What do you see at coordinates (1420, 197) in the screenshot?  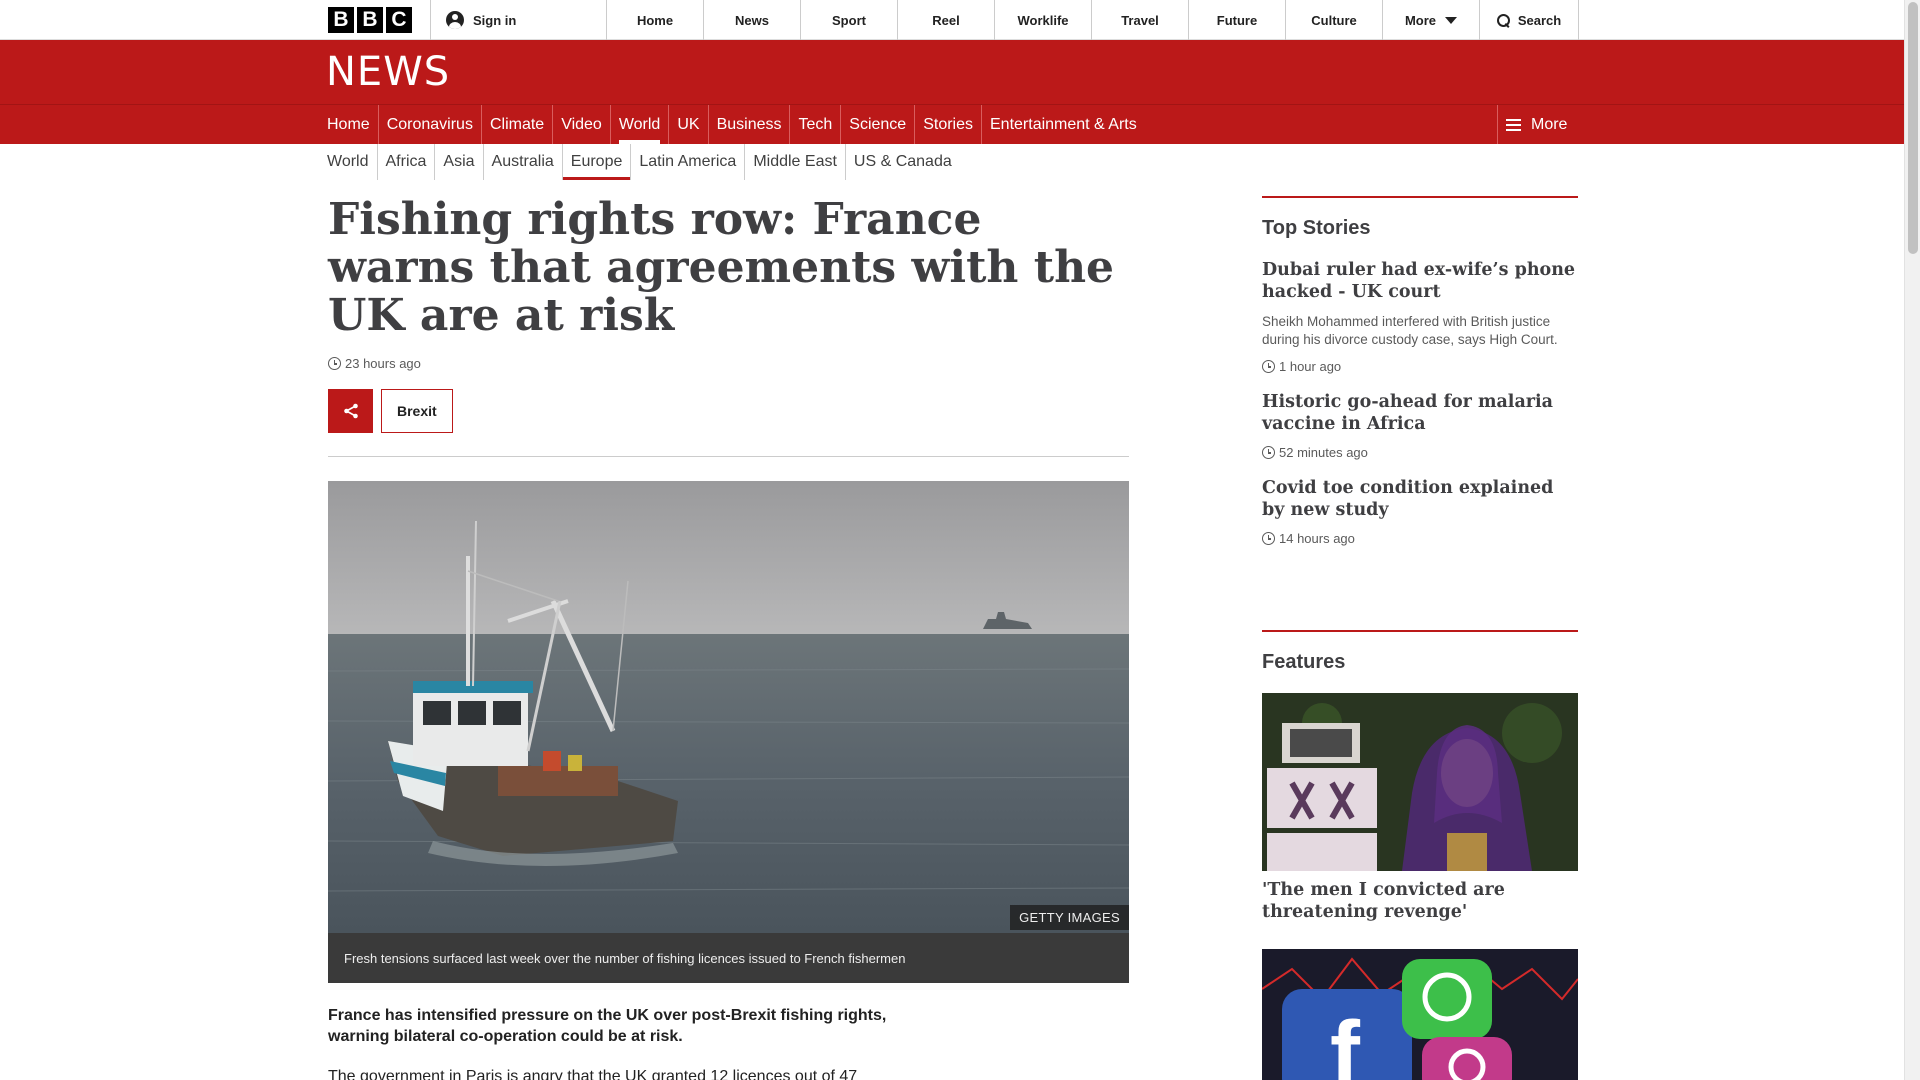 I see `top-stories-rule` at bounding box center [1420, 197].